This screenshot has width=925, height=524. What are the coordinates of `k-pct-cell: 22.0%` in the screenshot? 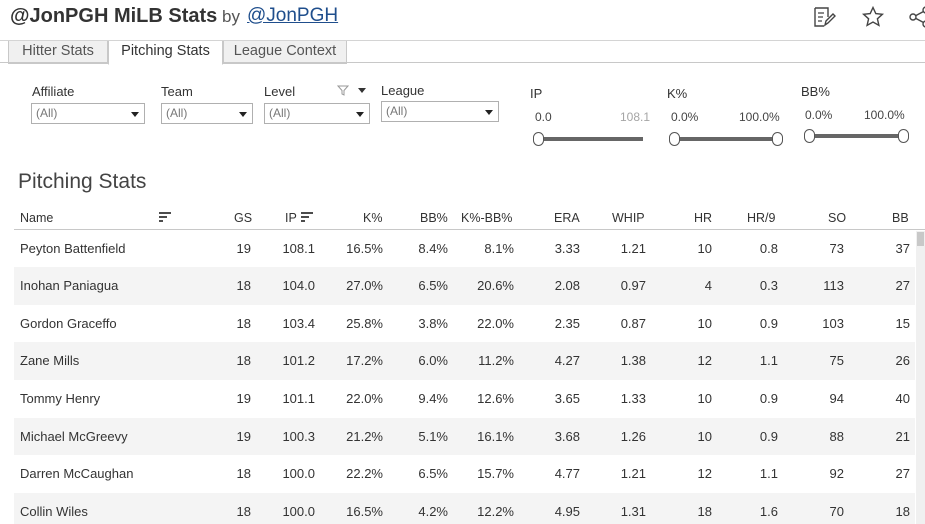 It's located at (364, 398).